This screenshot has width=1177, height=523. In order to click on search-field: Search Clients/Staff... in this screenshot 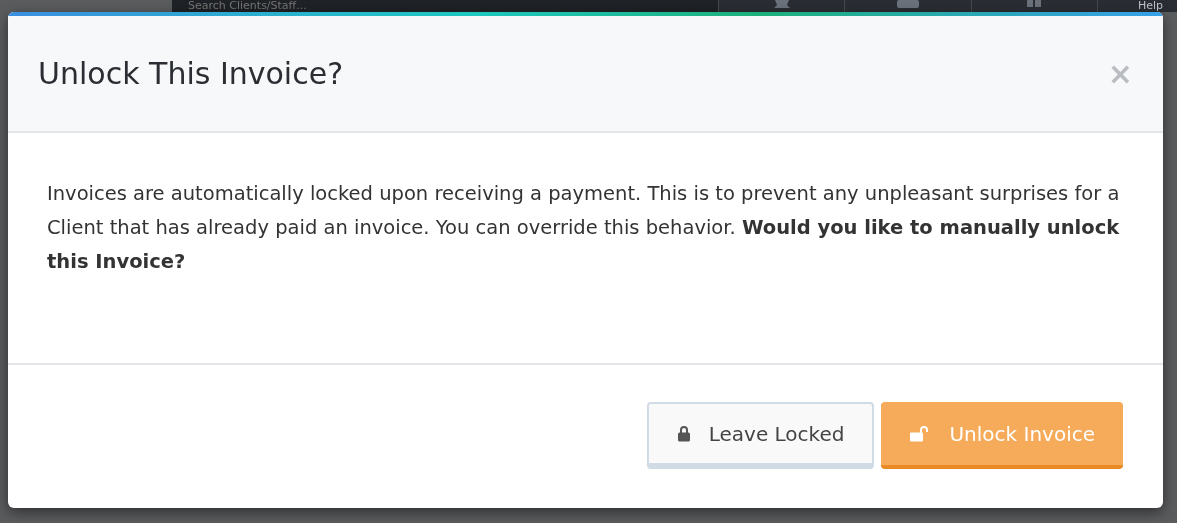, I will do `click(445, 6)`.